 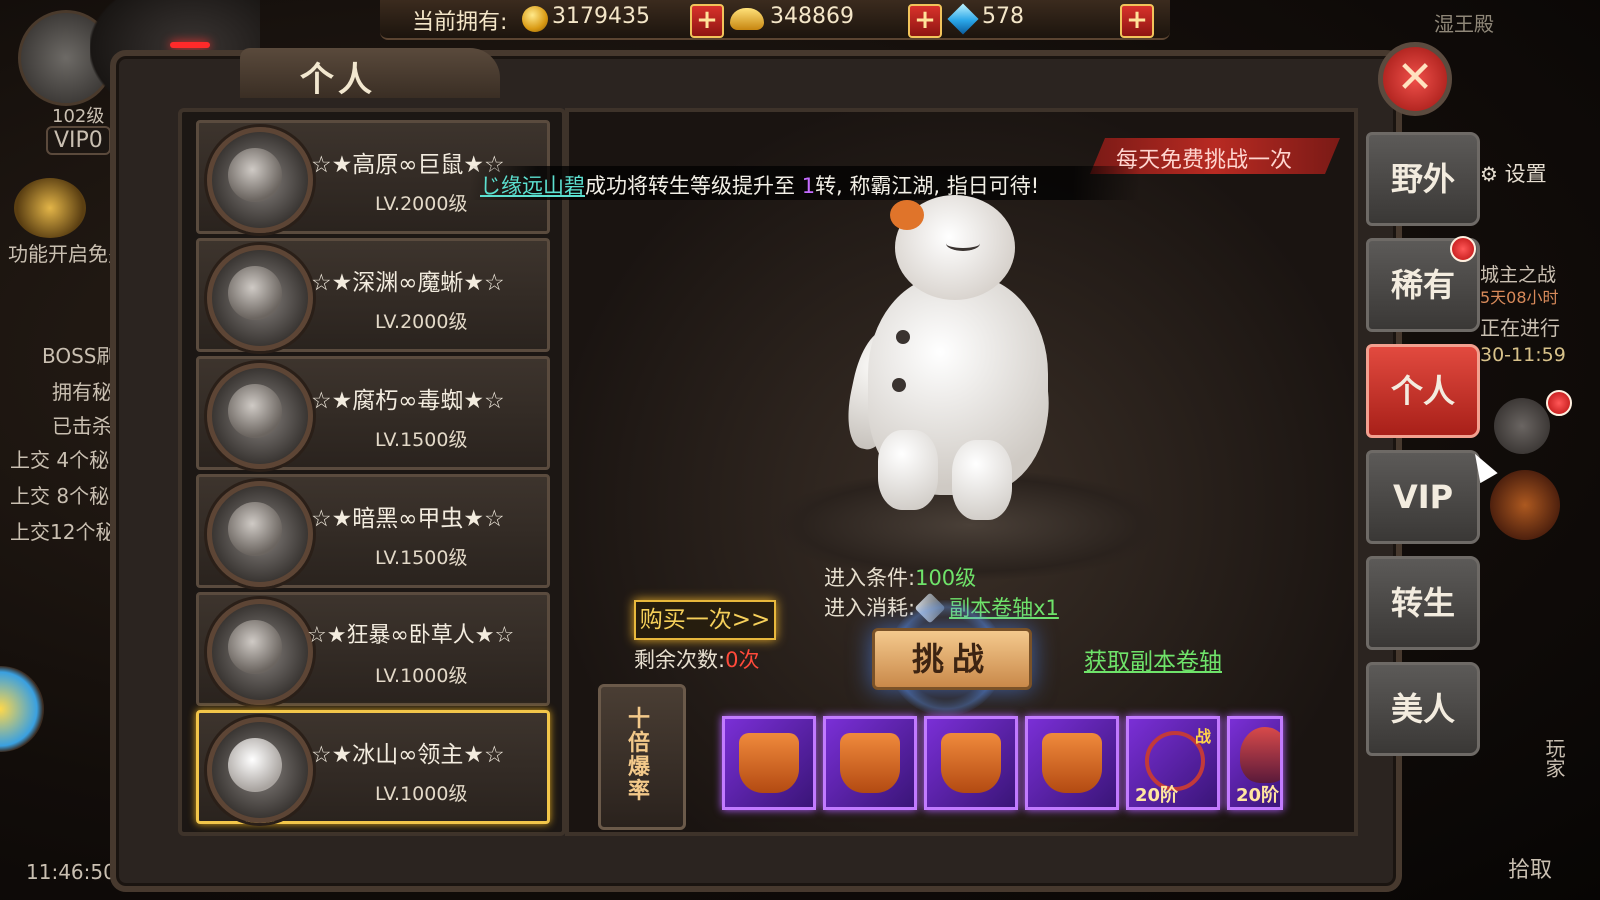 What do you see at coordinates (82, 392) in the screenshot?
I see `owned-secret-text: 拥有秘` at bounding box center [82, 392].